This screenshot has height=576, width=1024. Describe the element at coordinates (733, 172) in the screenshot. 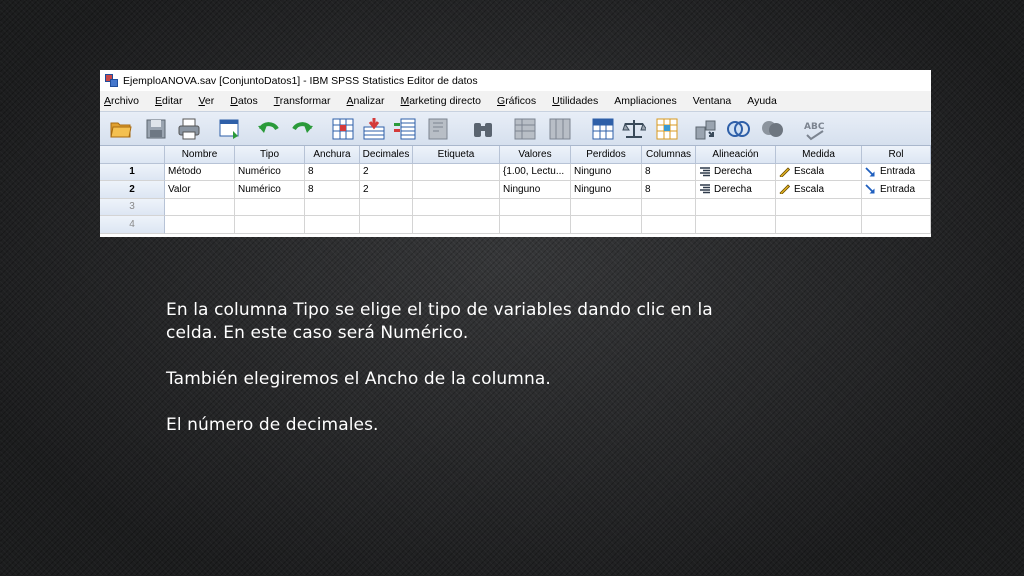

I see `cell-alineacion-text: Derecha` at that location.